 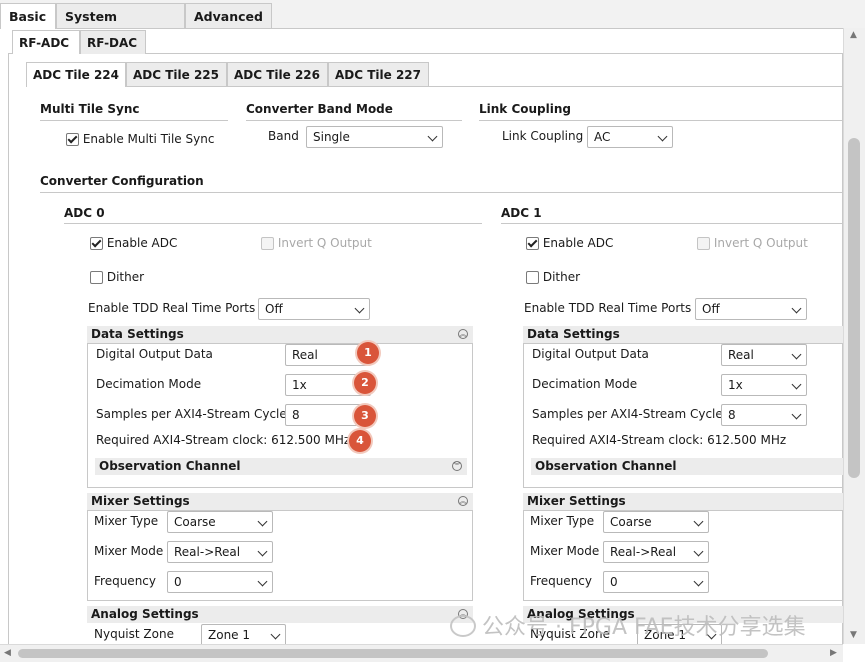 I want to click on adc1-decimation-value: 1x, so click(x=735, y=385).